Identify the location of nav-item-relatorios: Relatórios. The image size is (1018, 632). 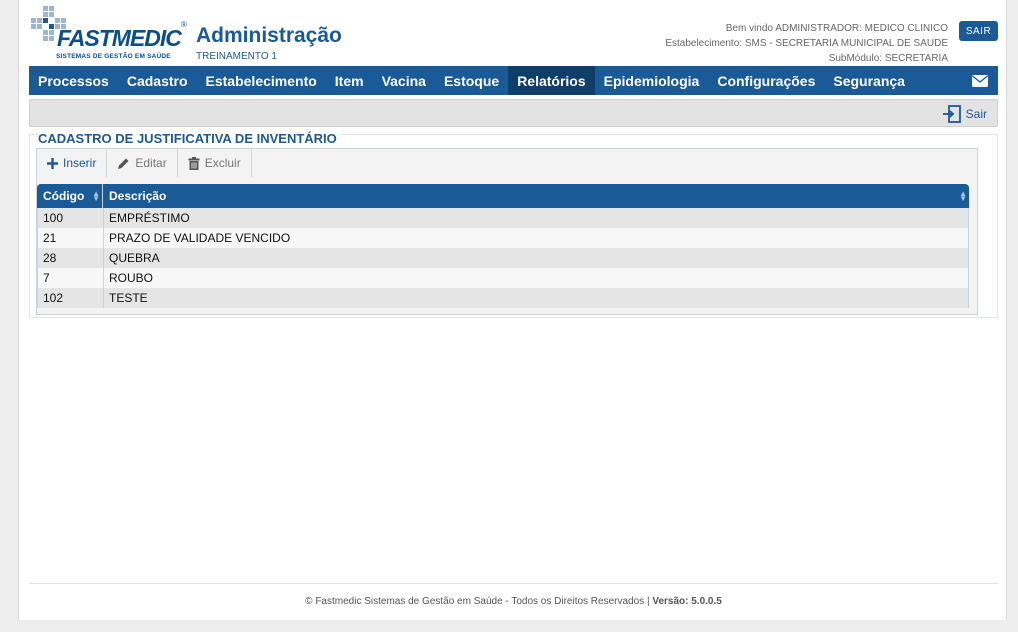
(551, 80).